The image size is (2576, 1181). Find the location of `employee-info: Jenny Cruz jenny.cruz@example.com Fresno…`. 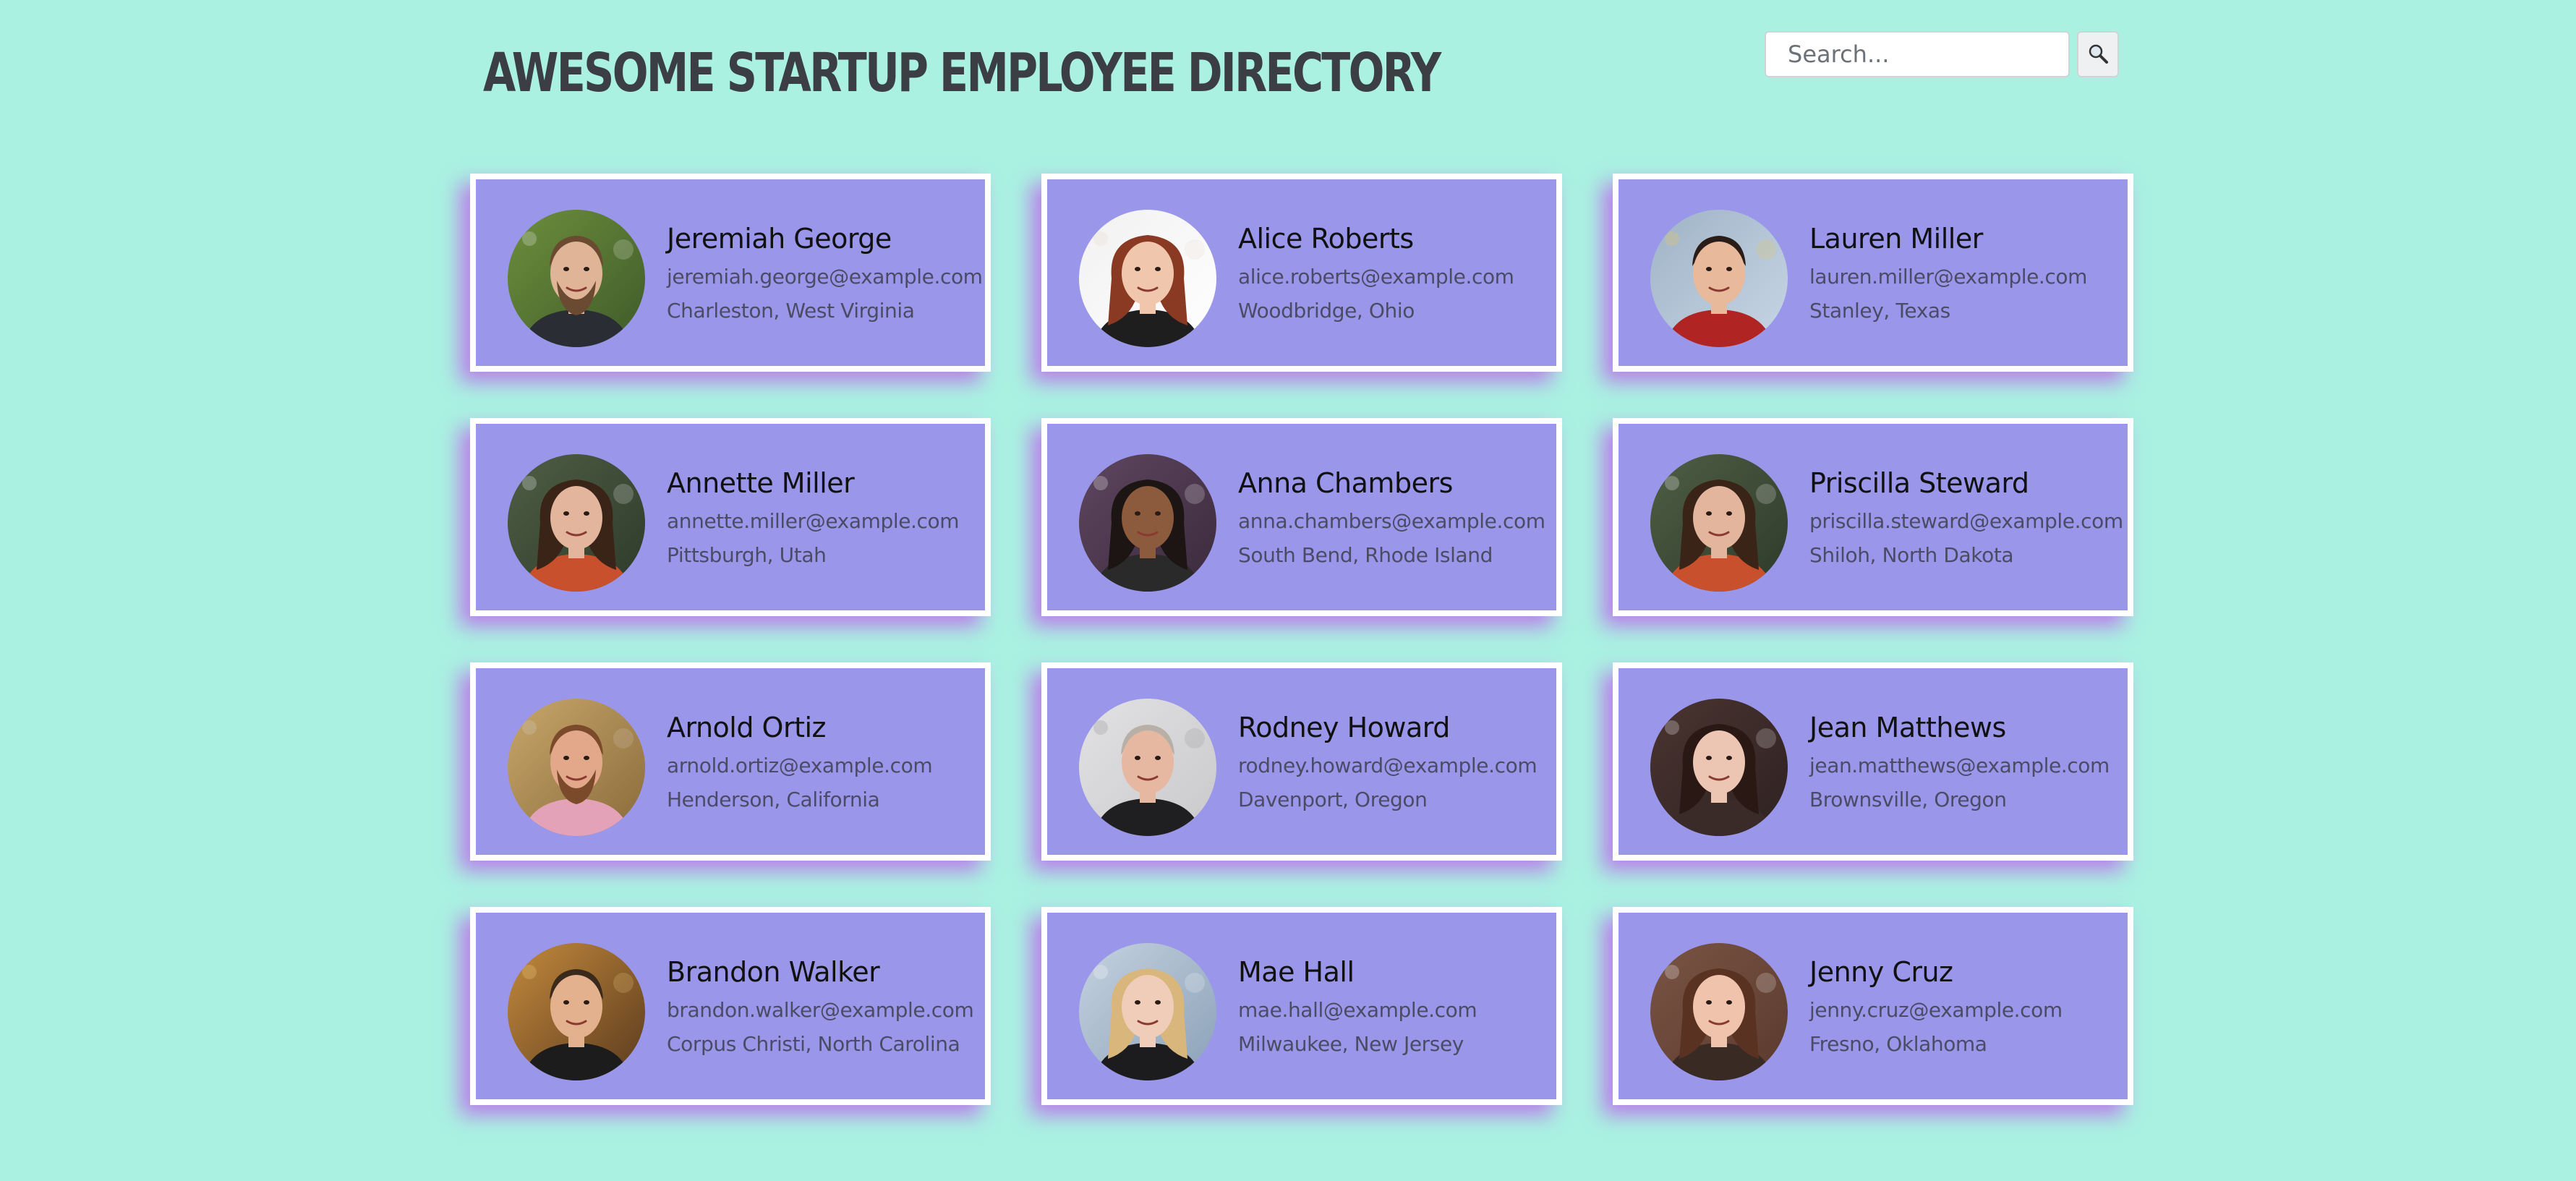

employee-info: Jenny Cruz jenny.cruz@example.com Fresno… is located at coordinates (1964, 1011).